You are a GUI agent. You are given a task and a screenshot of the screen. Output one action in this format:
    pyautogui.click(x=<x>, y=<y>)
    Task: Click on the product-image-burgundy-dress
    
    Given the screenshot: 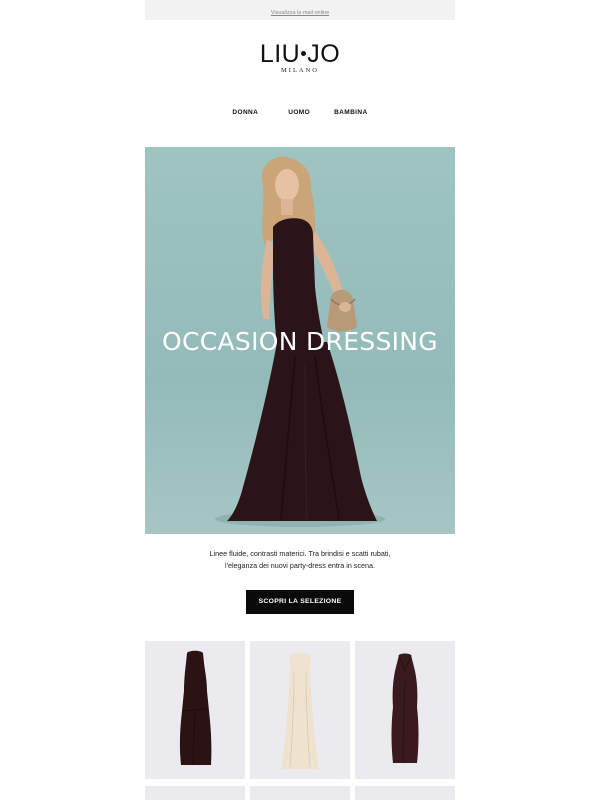 What is the action you would take?
    pyautogui.click(x=405, y=708)
    